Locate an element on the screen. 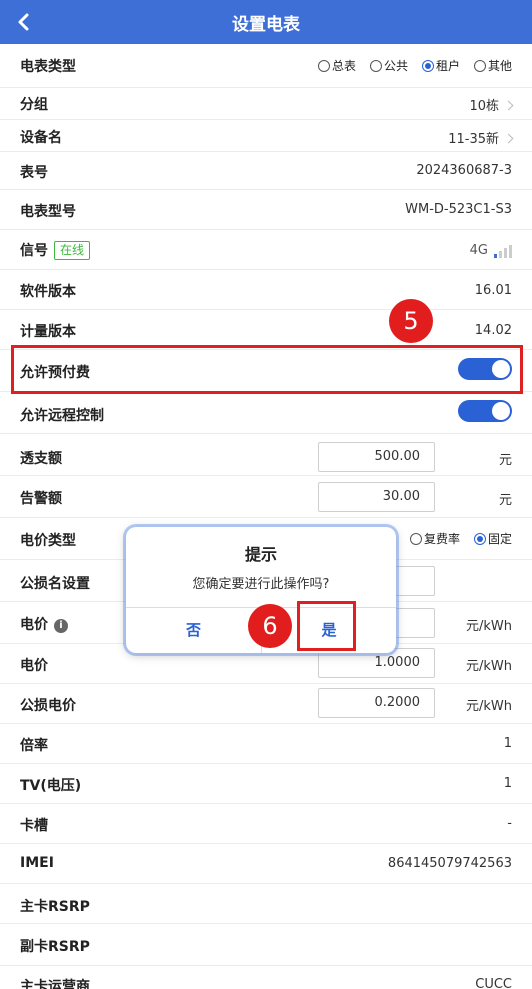  allow-remote-label: 允许远程控制 is located at coordinates (62, 416).